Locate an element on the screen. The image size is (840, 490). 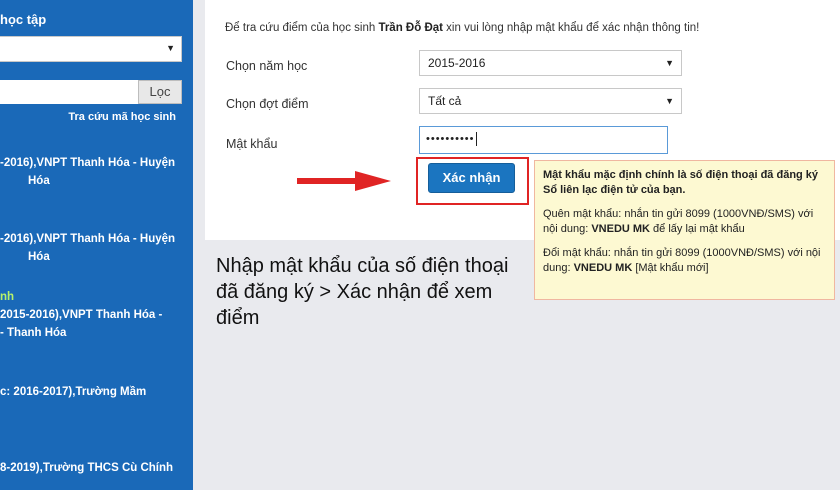
red-arrow-icon is located at coordinates (344, 181).